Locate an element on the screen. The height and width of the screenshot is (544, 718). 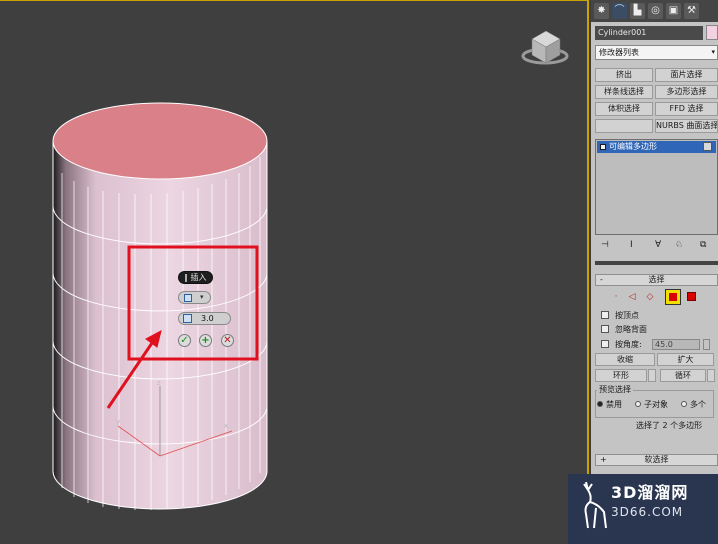
preview-multi-label: 多个 is located at coordinates (698, 404).